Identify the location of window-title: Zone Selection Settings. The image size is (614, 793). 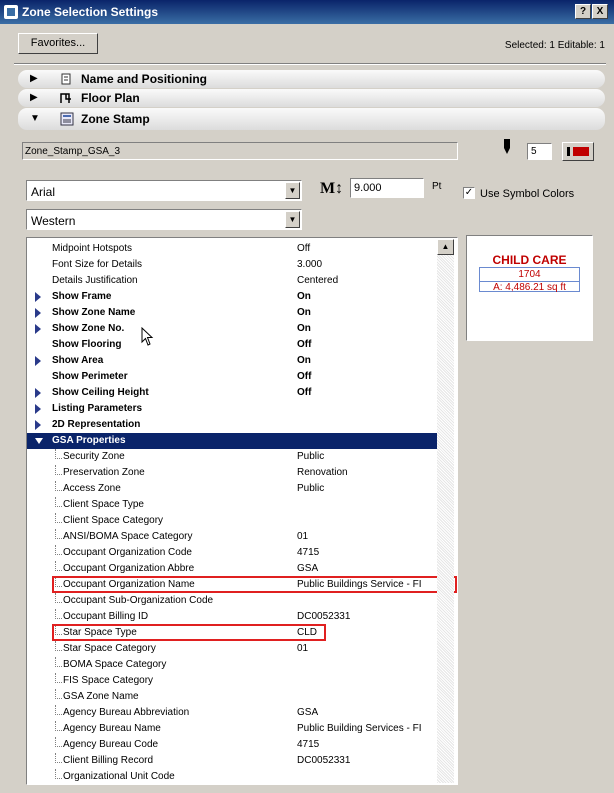
(90, 12).